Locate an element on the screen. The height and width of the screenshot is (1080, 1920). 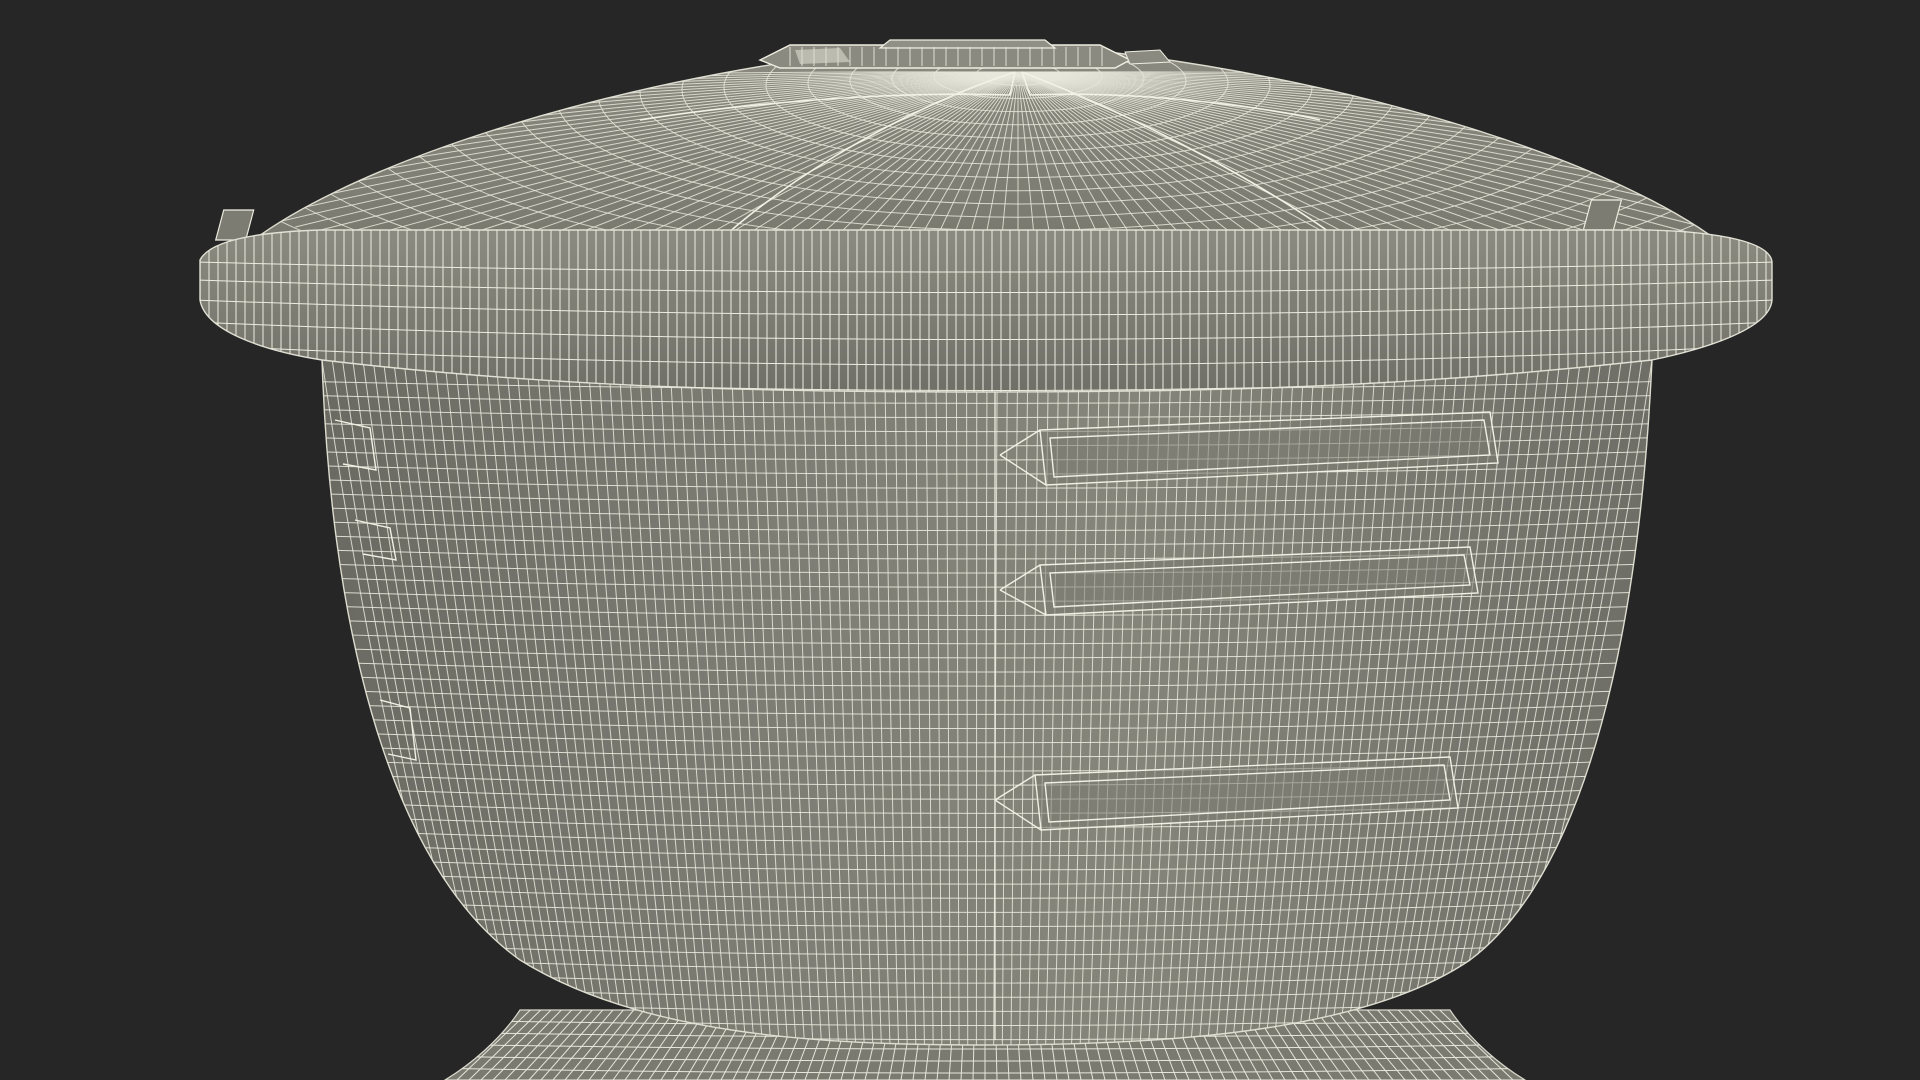
tank-rim is located at coordinates (986, 311).